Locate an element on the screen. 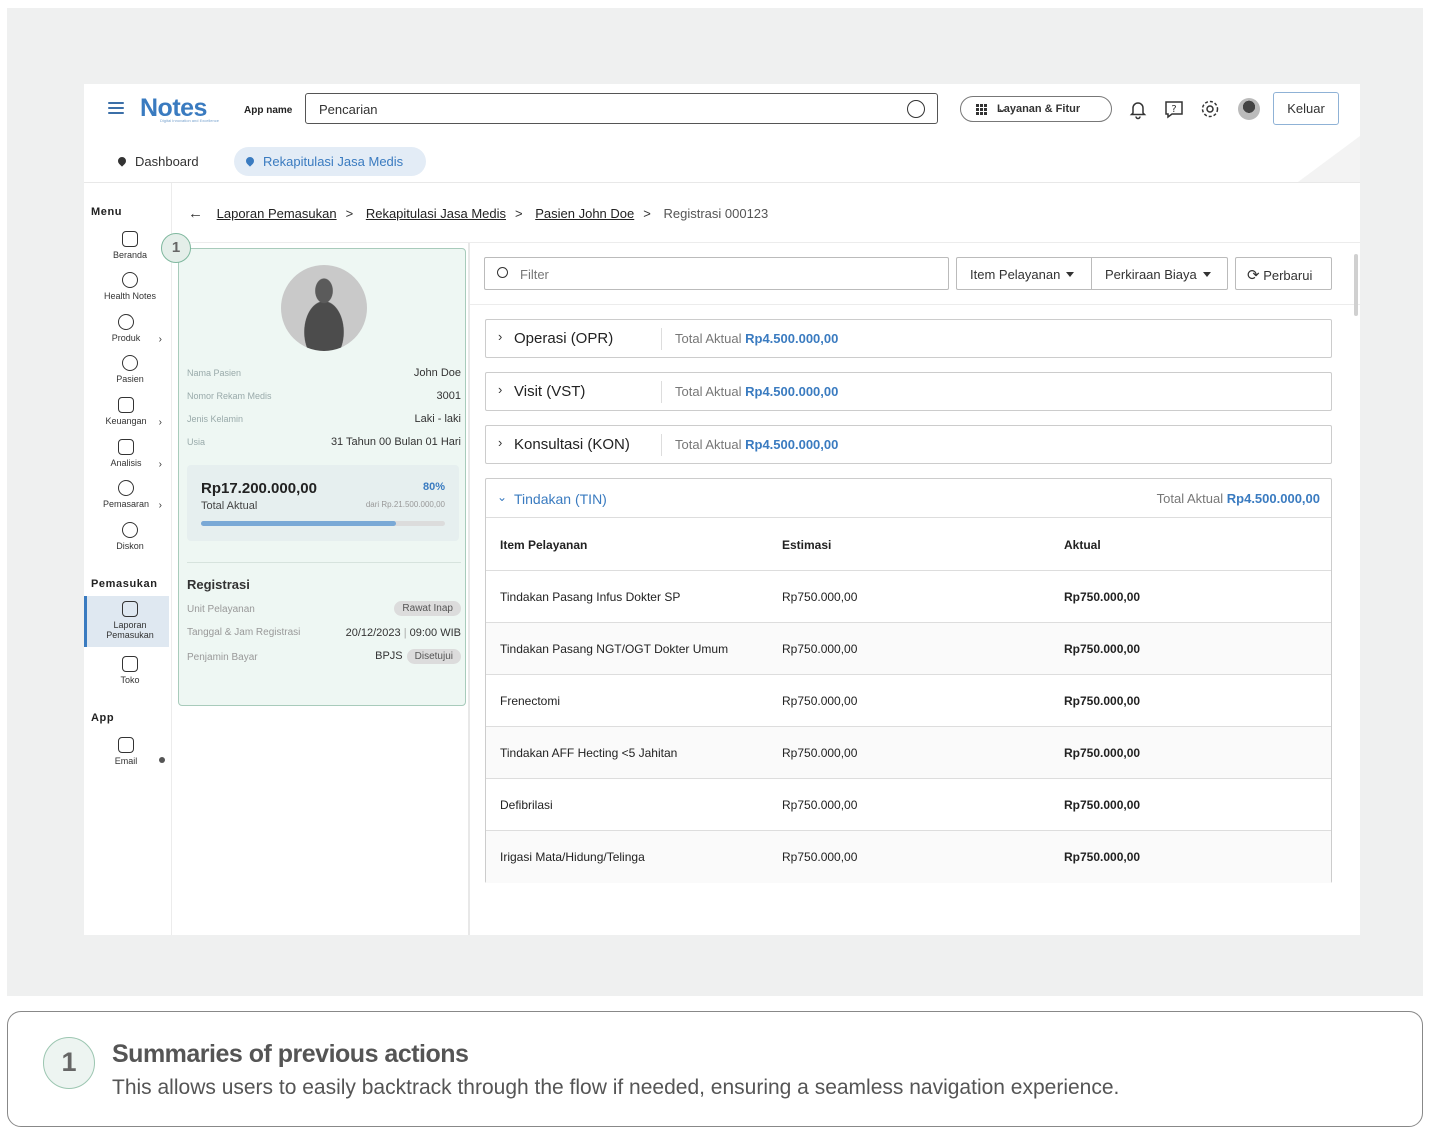 The image size is (1430, 1134). registration-row: Penjamin Bayar BPJS Disetujui is located at coordinates (324, 658).